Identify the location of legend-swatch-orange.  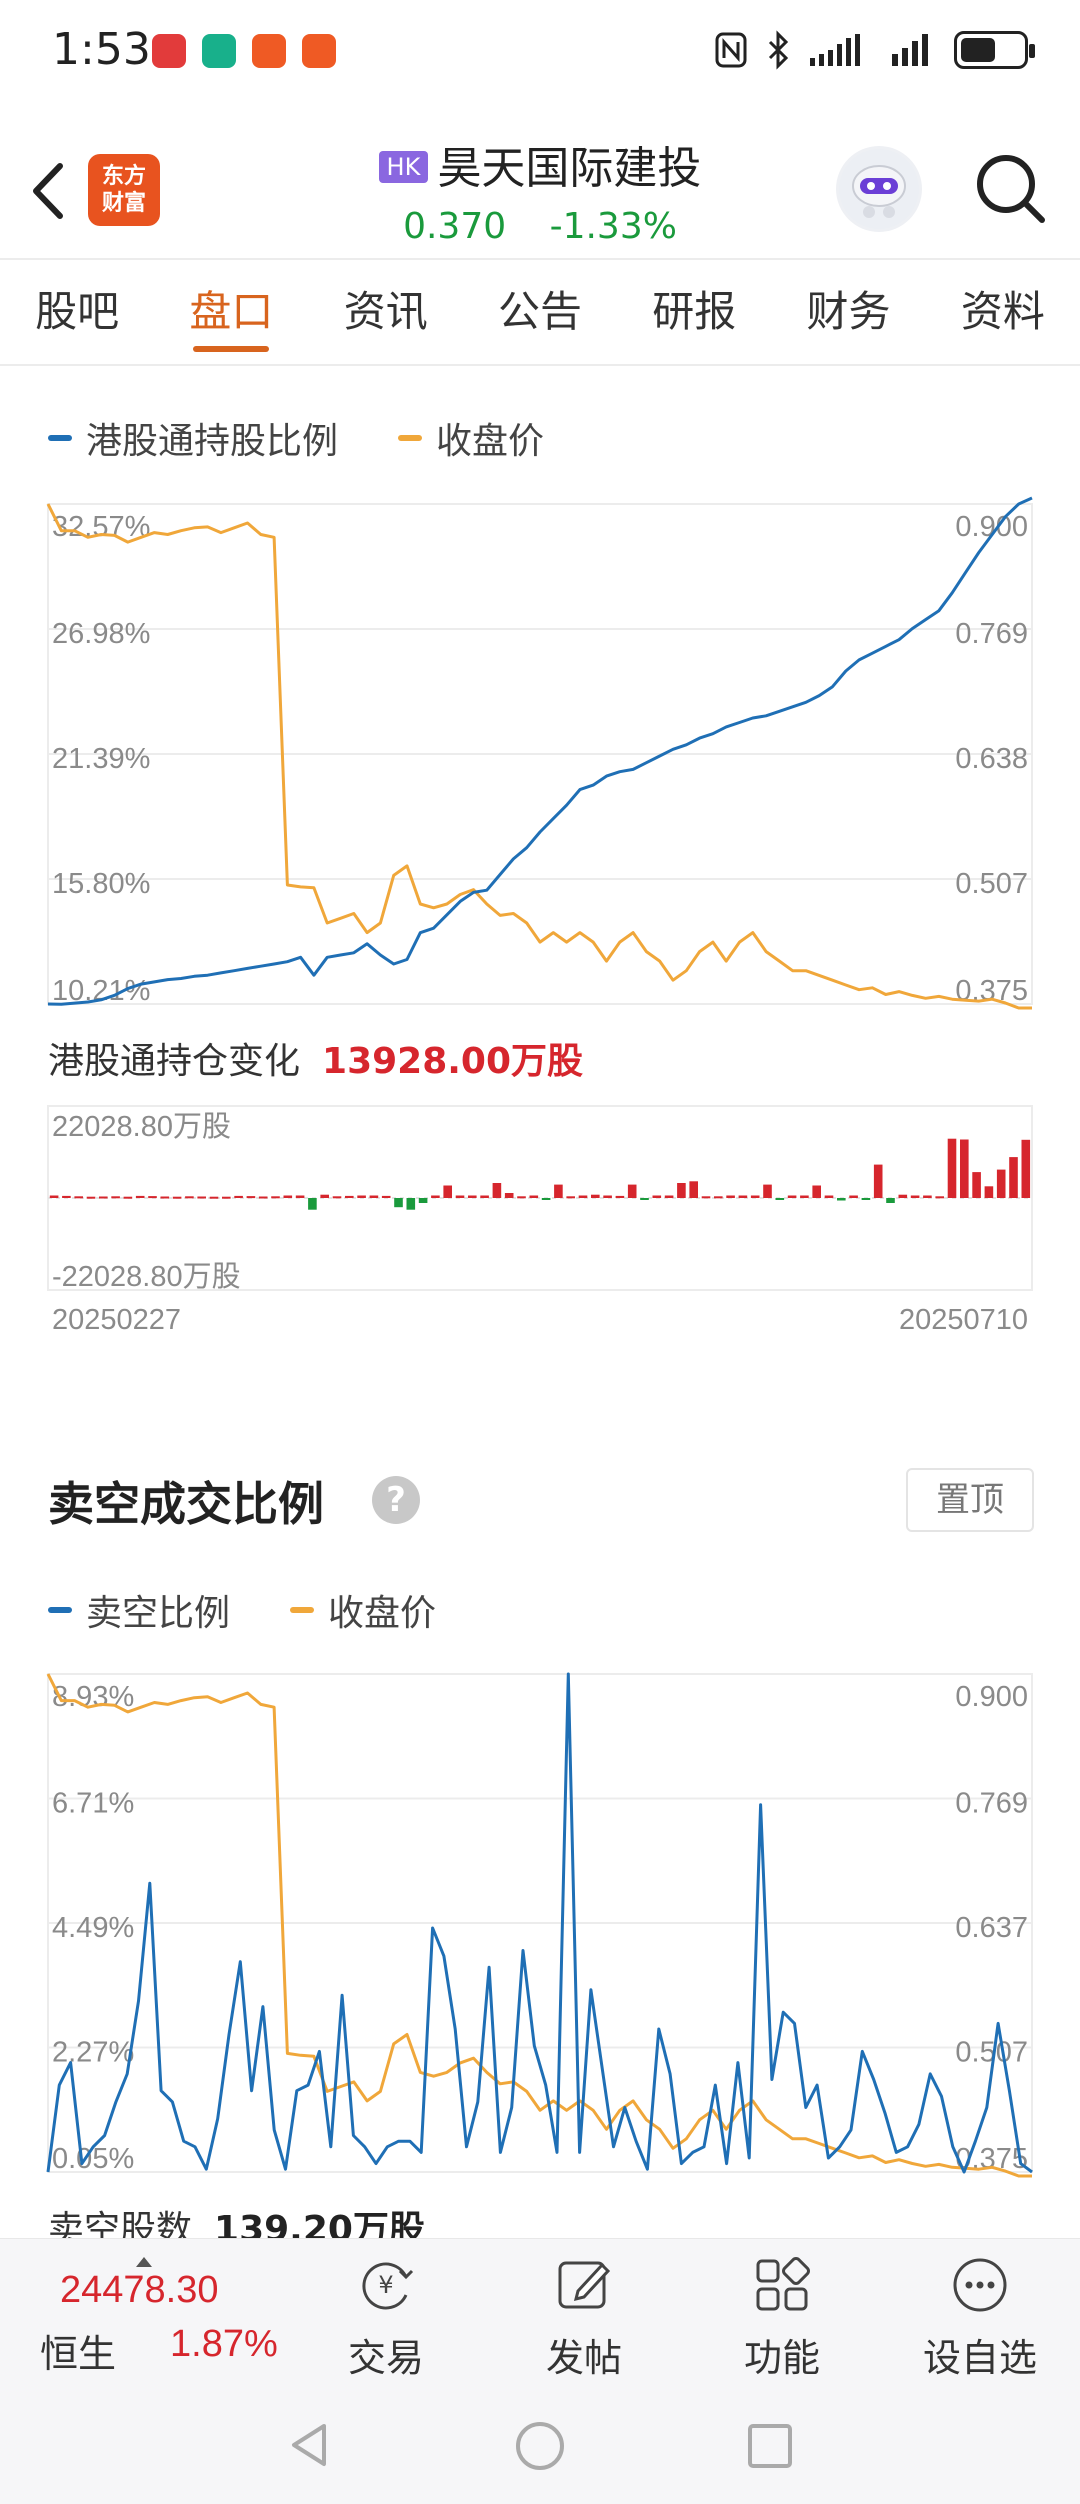
(410, 438).